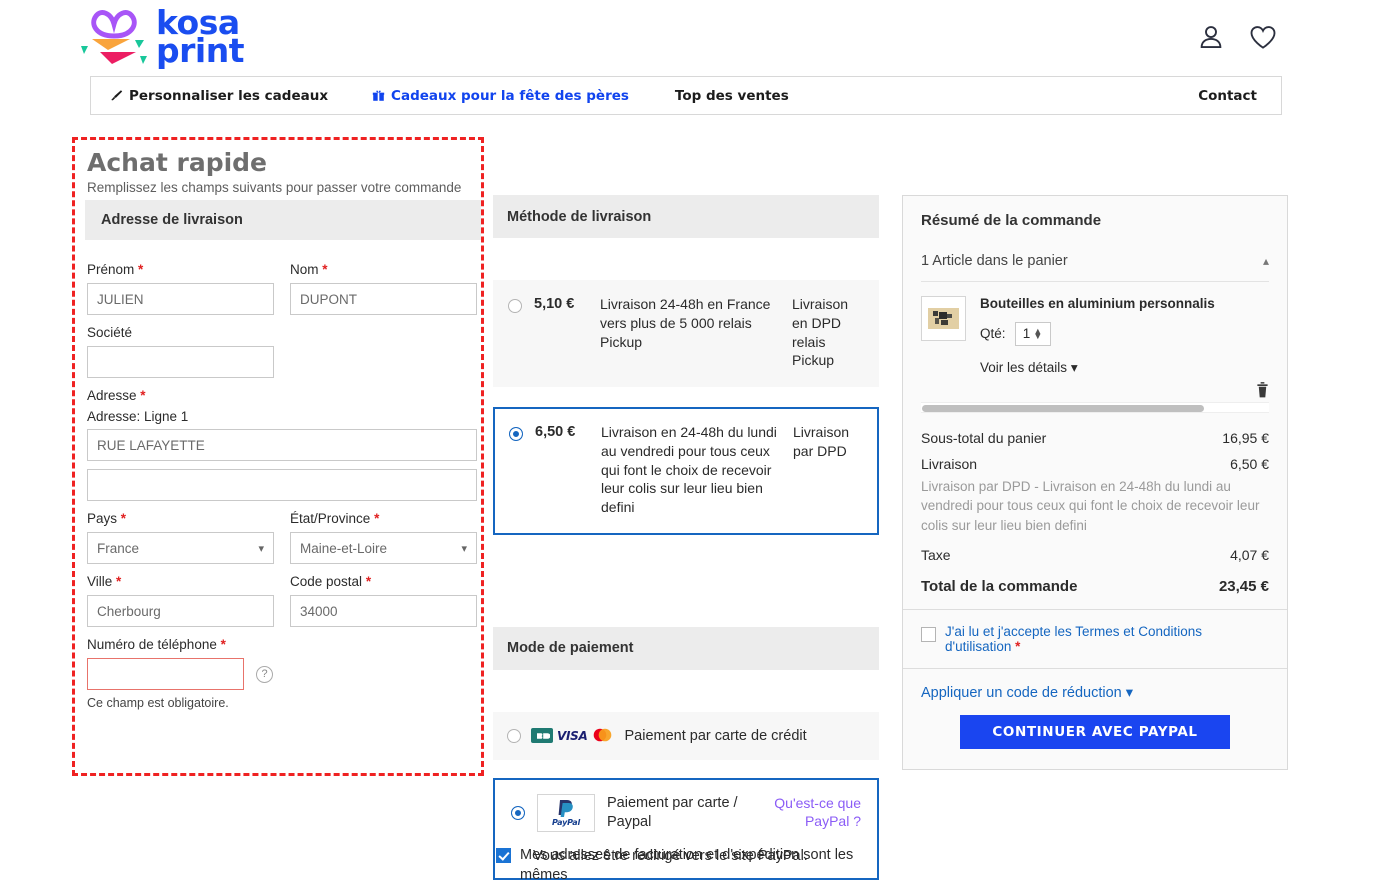  Describe the element at coordinates (282, 644) in the screenshot. I see `phone-label: Numéro de téléphone *` at that location.